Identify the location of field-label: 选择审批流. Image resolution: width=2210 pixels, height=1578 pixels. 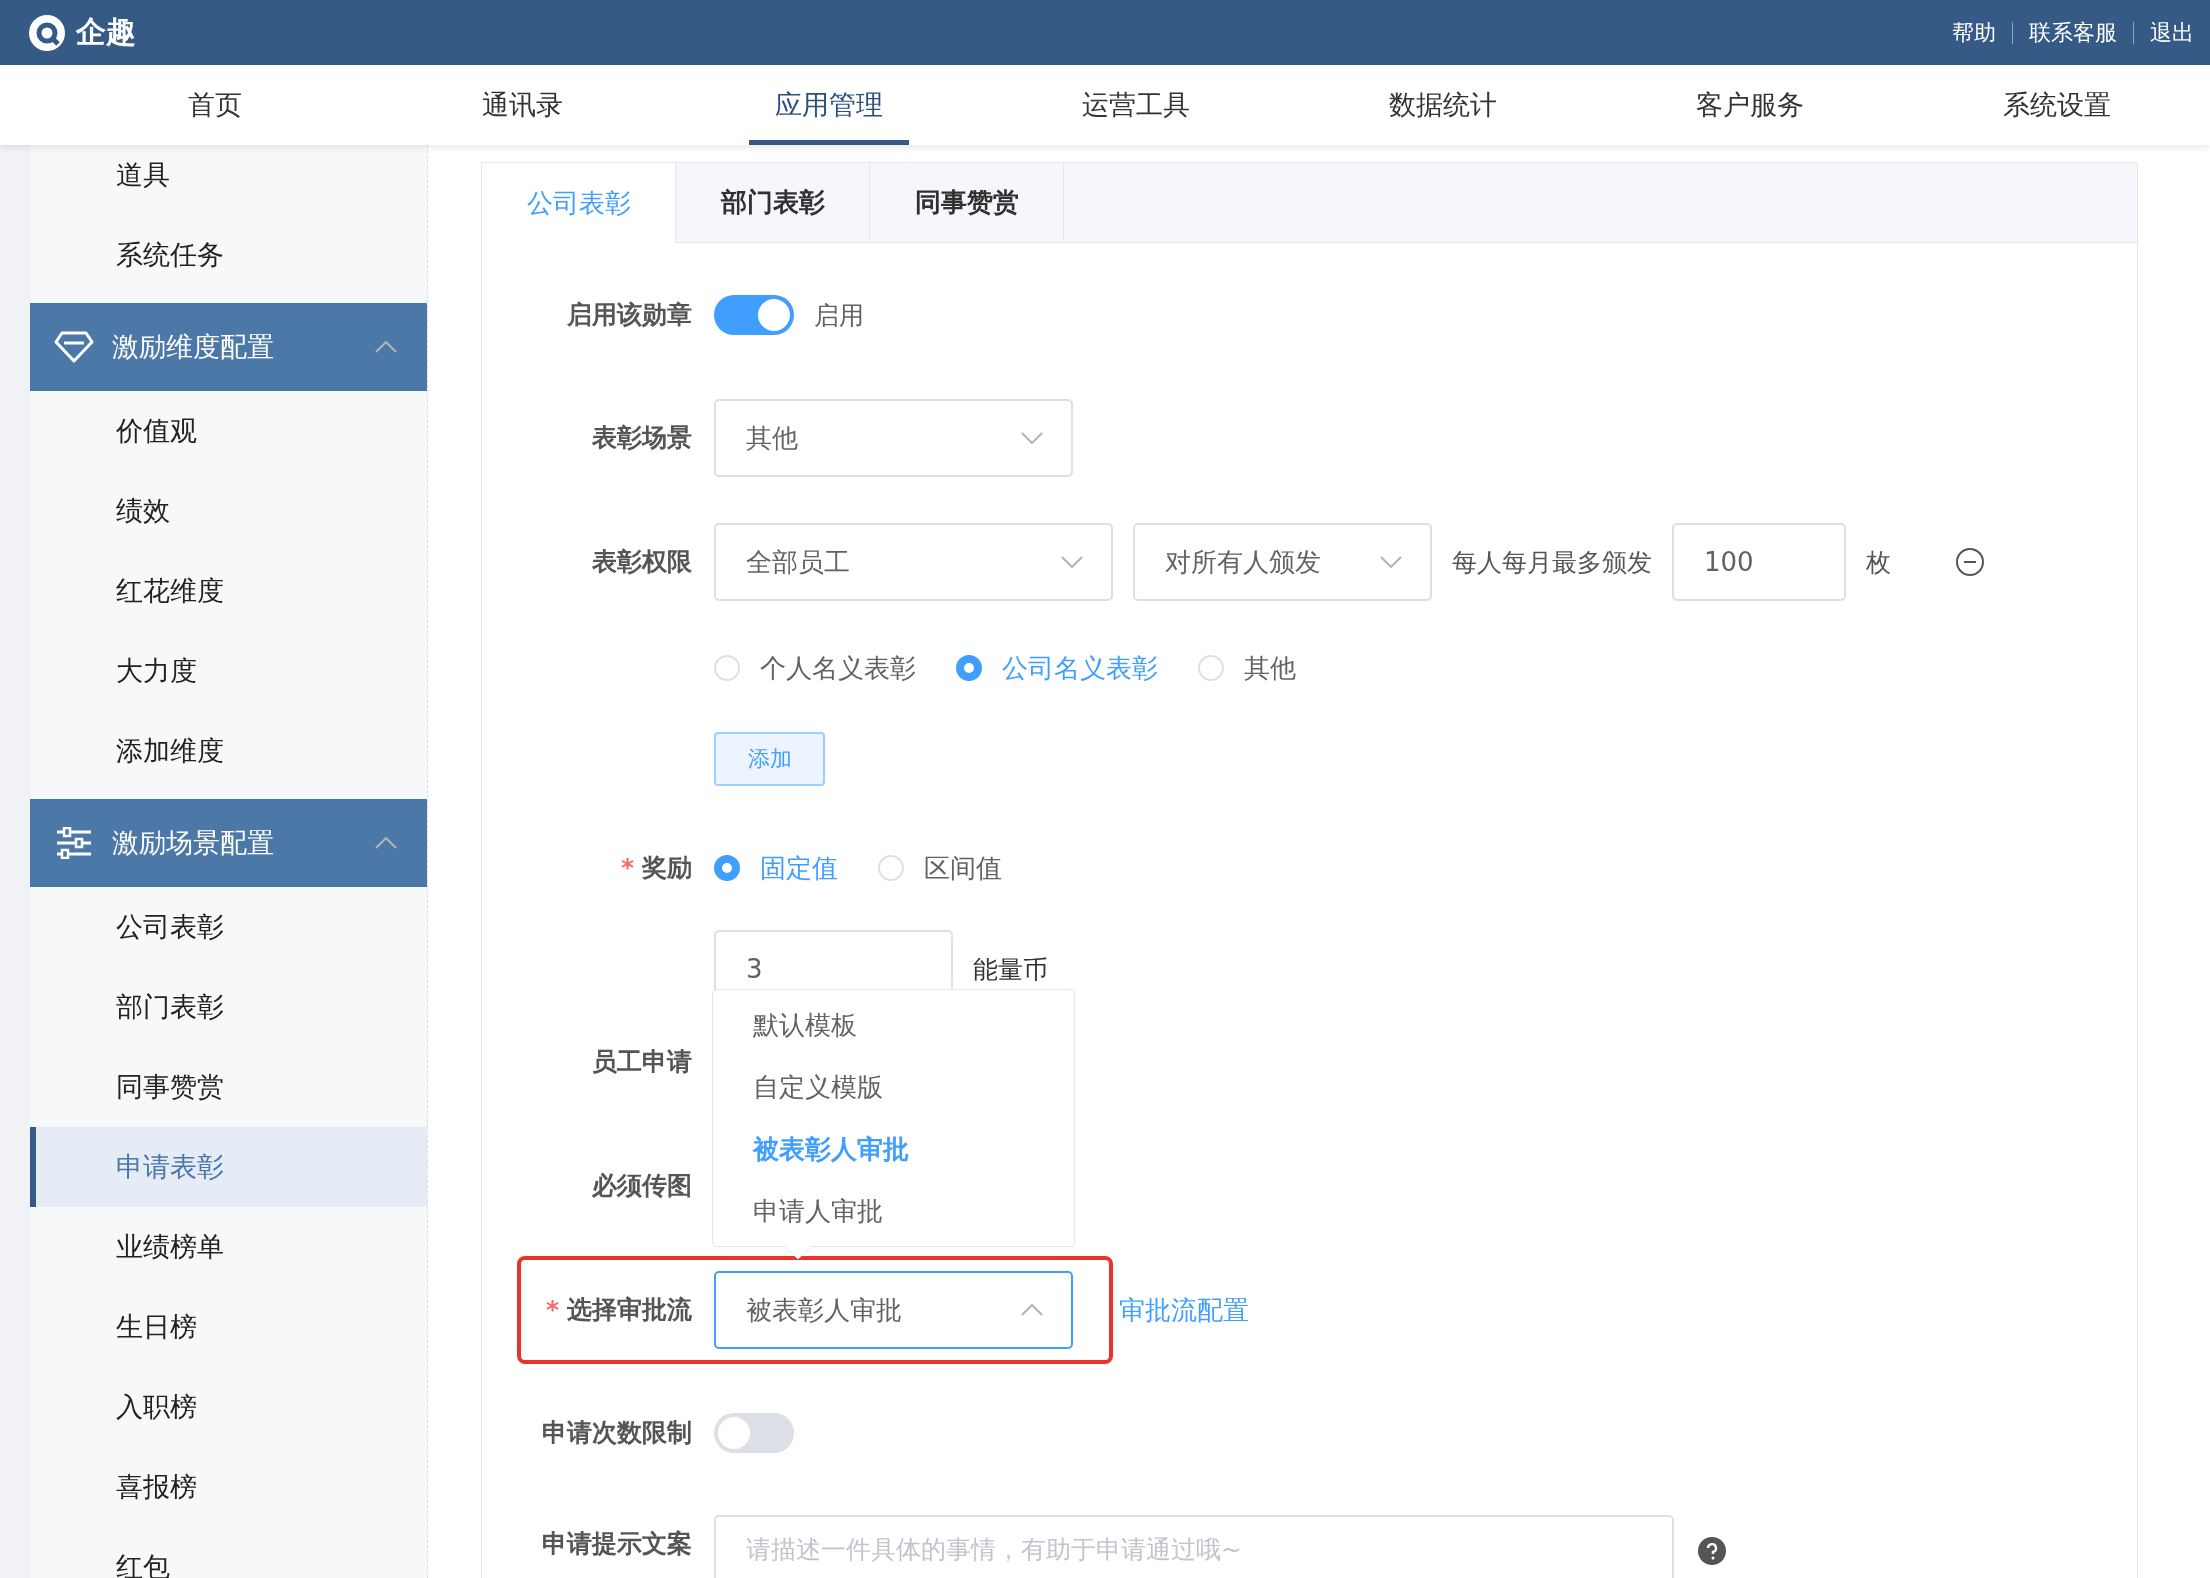
(629, 1309).